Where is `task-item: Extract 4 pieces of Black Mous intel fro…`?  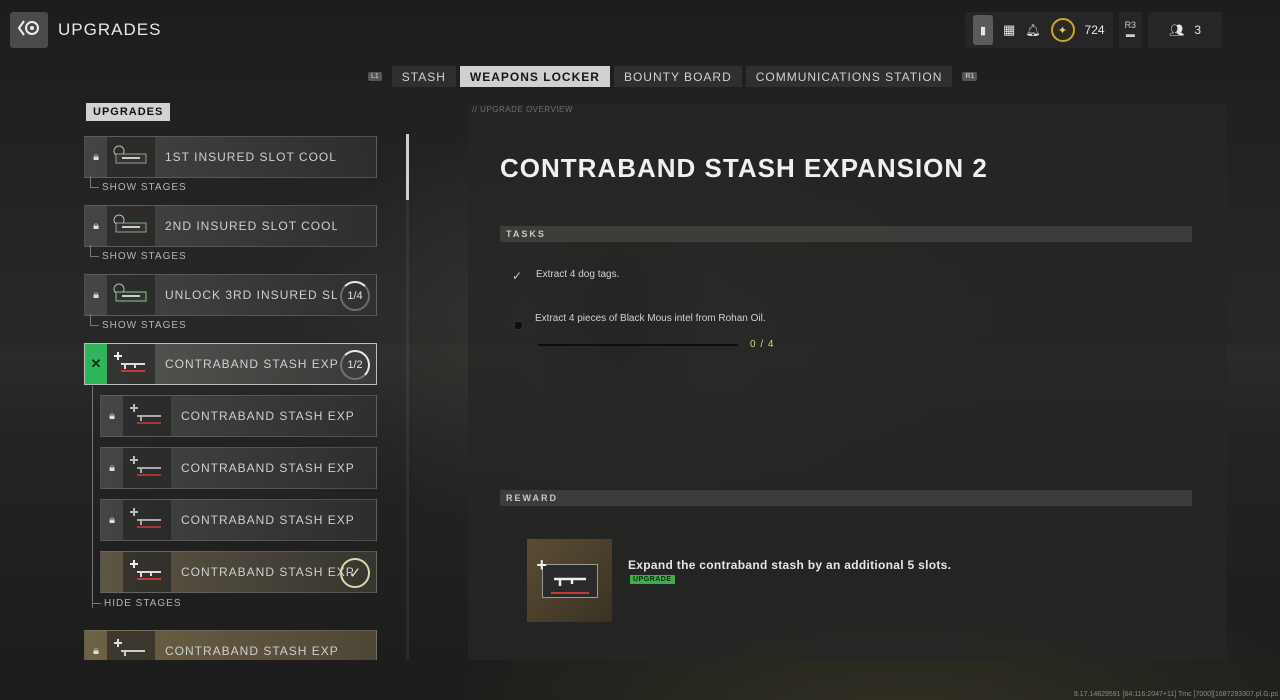 task-item: Extract 4 pieces of Black Mous intel fro… is located at coordinates (643, 321).